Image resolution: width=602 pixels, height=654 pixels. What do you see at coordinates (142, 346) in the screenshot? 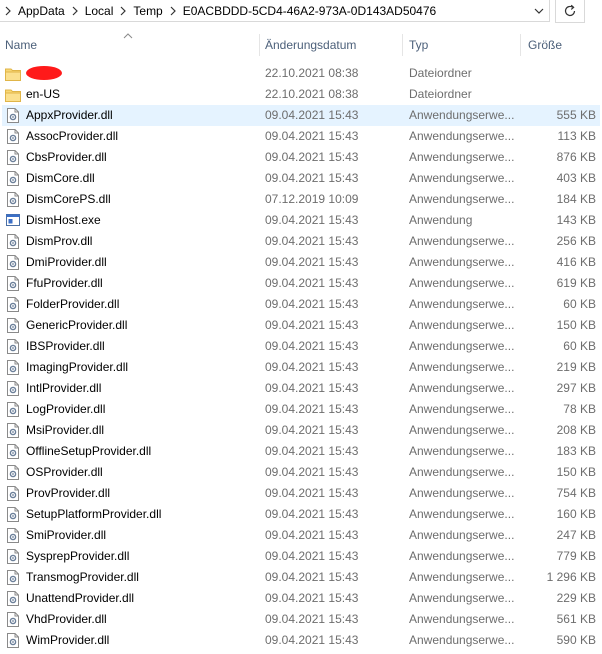
I see `file-name: IBSProvider.dll` at bounding box center [142, 346].